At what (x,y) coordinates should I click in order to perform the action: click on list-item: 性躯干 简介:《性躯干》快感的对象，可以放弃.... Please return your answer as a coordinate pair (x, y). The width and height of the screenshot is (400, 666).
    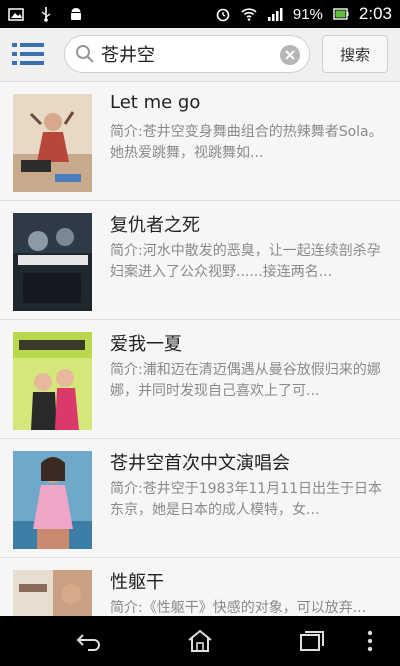
    Looking at the image, I should click on (200, 587).